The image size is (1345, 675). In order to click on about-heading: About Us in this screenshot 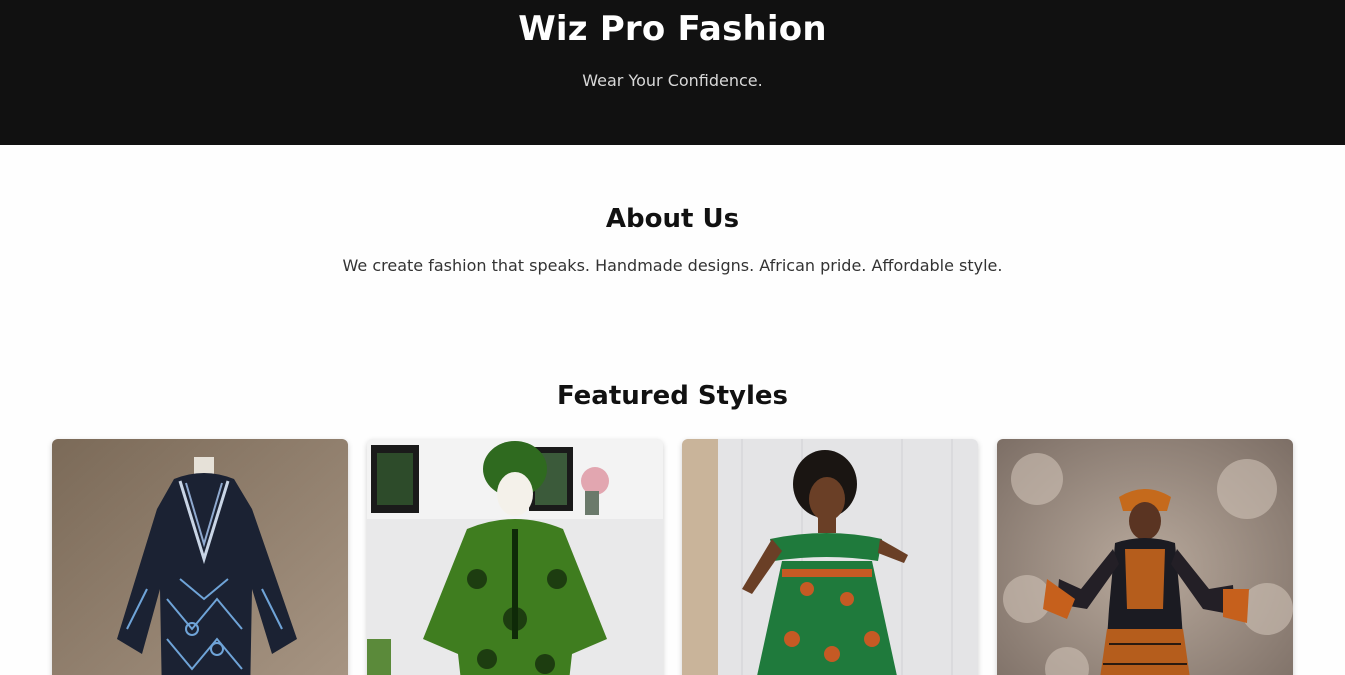, I will do `click(672, 219)`.